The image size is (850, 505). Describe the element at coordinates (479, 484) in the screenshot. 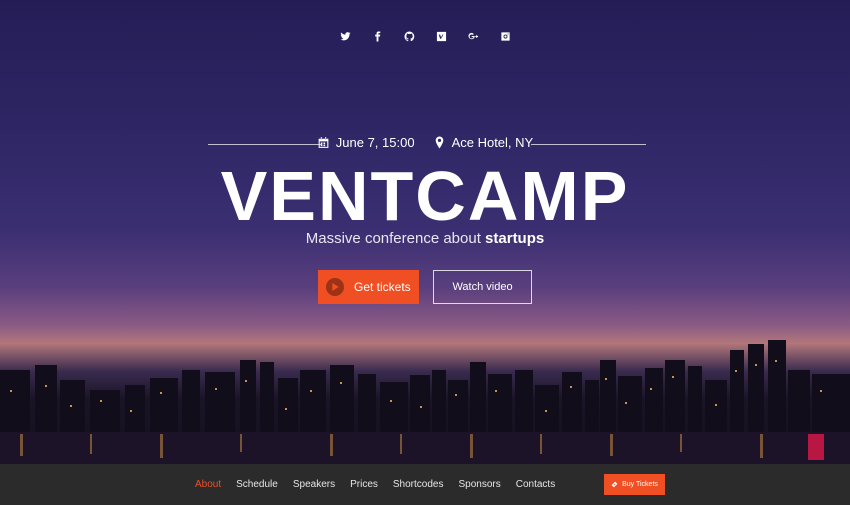

I see `nav-item-sponsors: Sponsors` at that location.